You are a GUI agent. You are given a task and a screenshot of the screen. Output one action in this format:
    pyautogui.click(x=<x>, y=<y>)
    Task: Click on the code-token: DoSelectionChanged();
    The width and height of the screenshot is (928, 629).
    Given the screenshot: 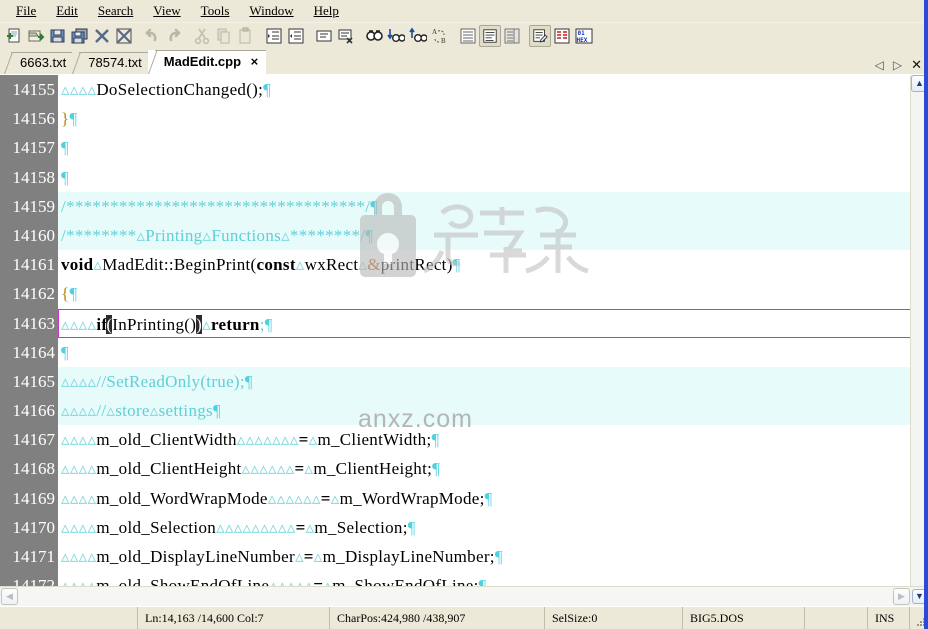 What is the action you would take?
    pyautogui.click(x=180, y=89)
    